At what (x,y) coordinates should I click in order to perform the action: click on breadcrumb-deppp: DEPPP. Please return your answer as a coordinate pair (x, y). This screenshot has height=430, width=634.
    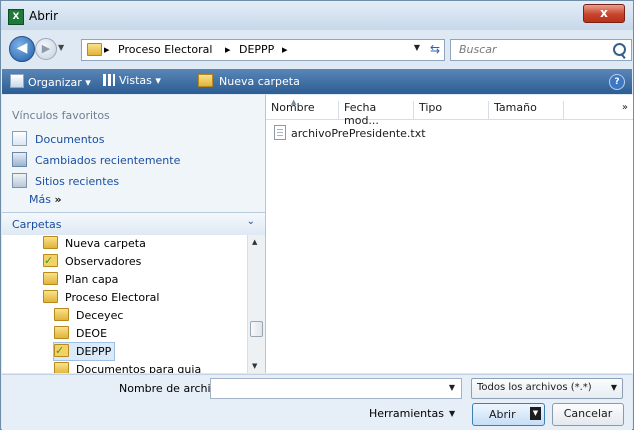
    Looking at the image, I should click on (256, 49).